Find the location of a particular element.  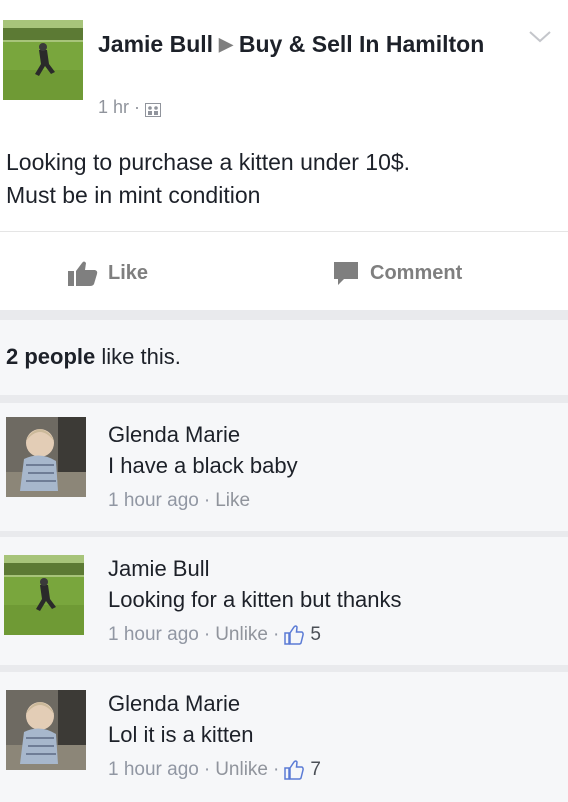

like-button: Like is located at coordinates (108, 273).